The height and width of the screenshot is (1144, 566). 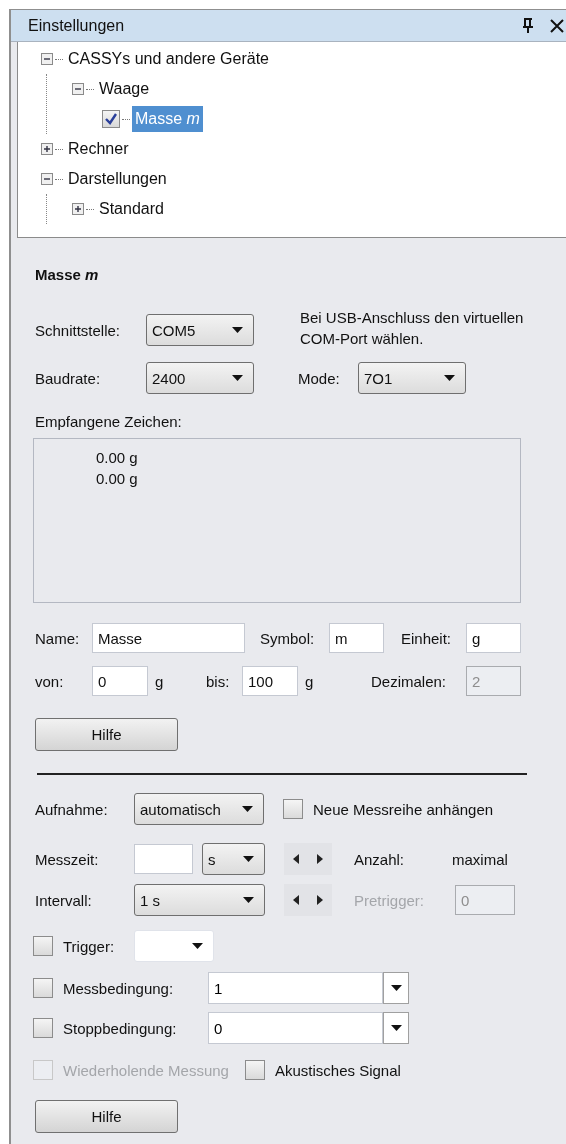 I want to click on dropdown: 1 s, so click(x=199, y=900).